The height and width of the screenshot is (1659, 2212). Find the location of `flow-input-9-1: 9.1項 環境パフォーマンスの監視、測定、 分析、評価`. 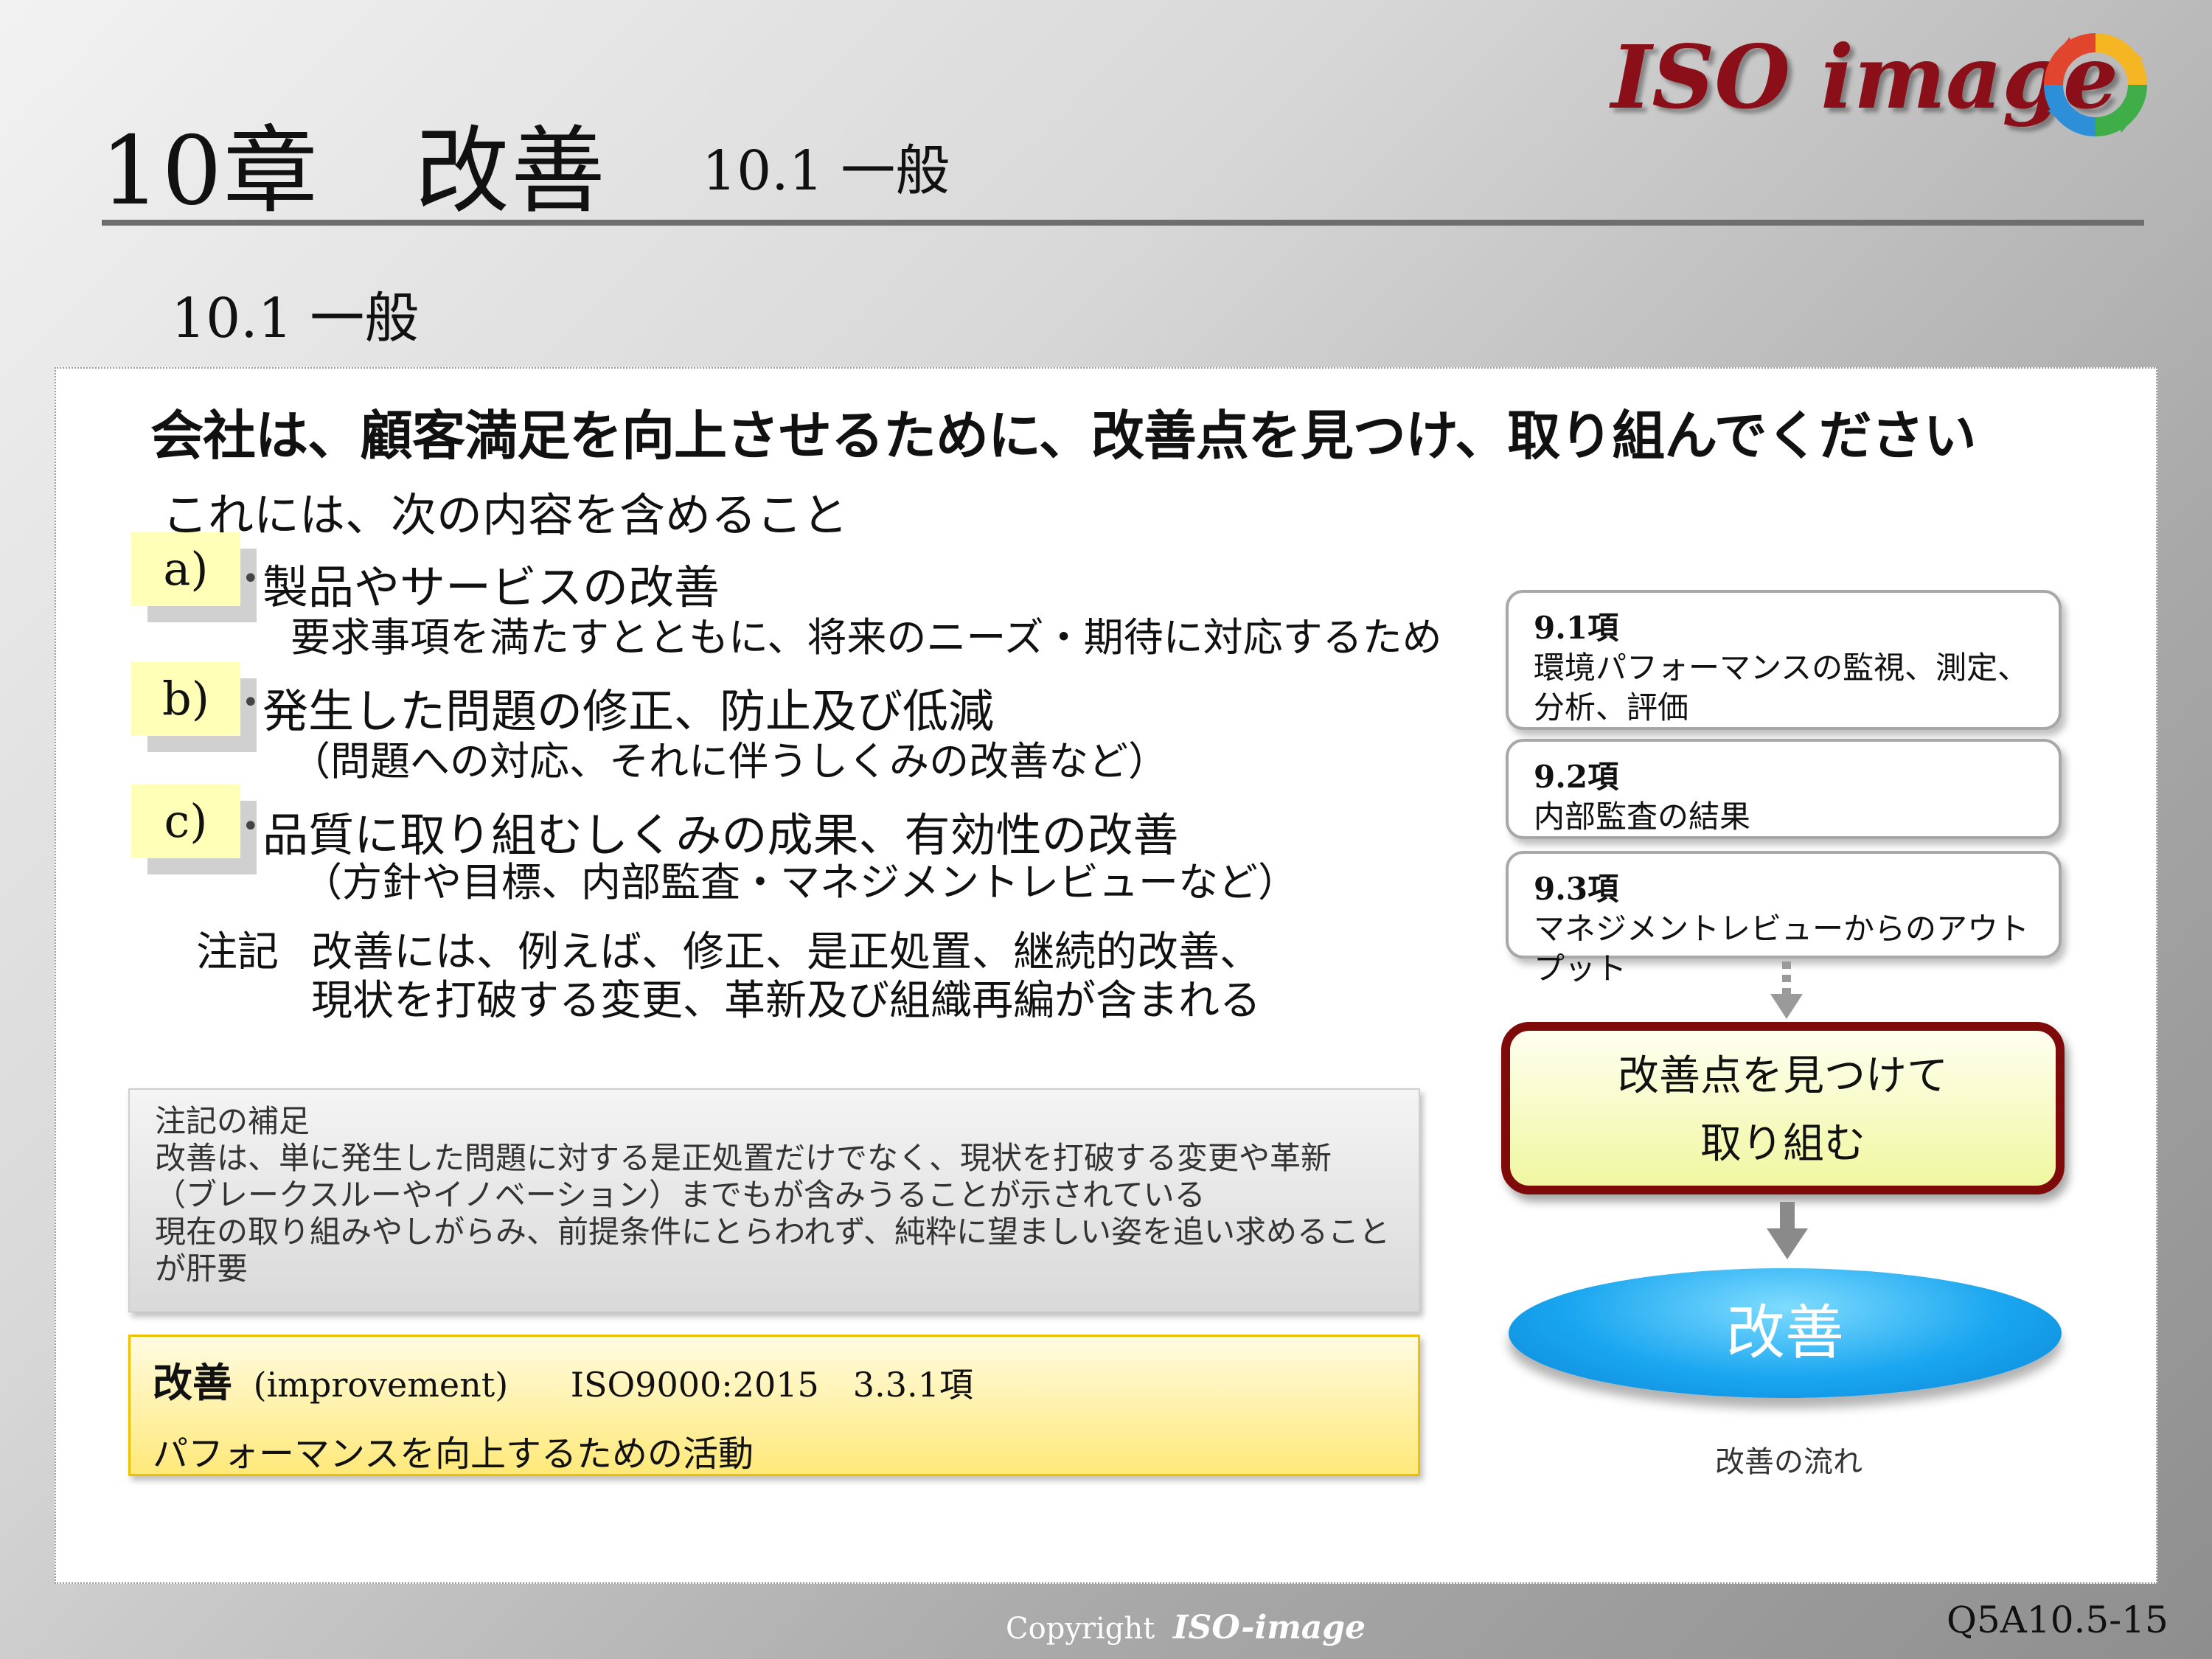

flow-input-9-1: 9.1項 環境パフォーマンスの監視、測定、 分析、評価 is located at coordinates (1784, 660).